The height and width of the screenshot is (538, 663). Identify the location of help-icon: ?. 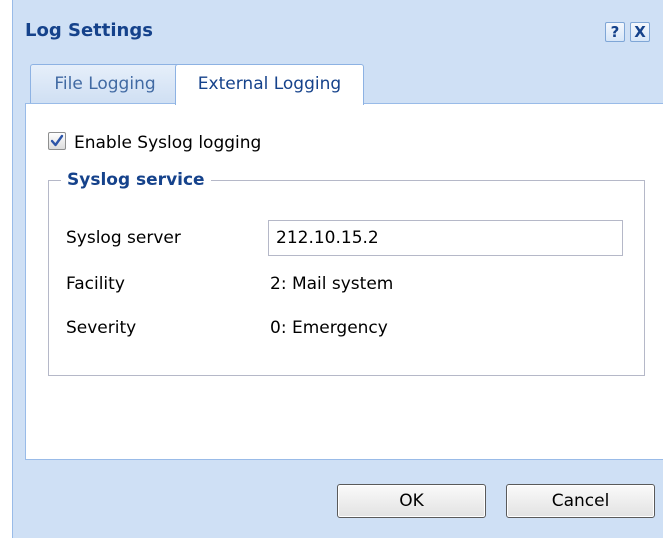
(615, 32).